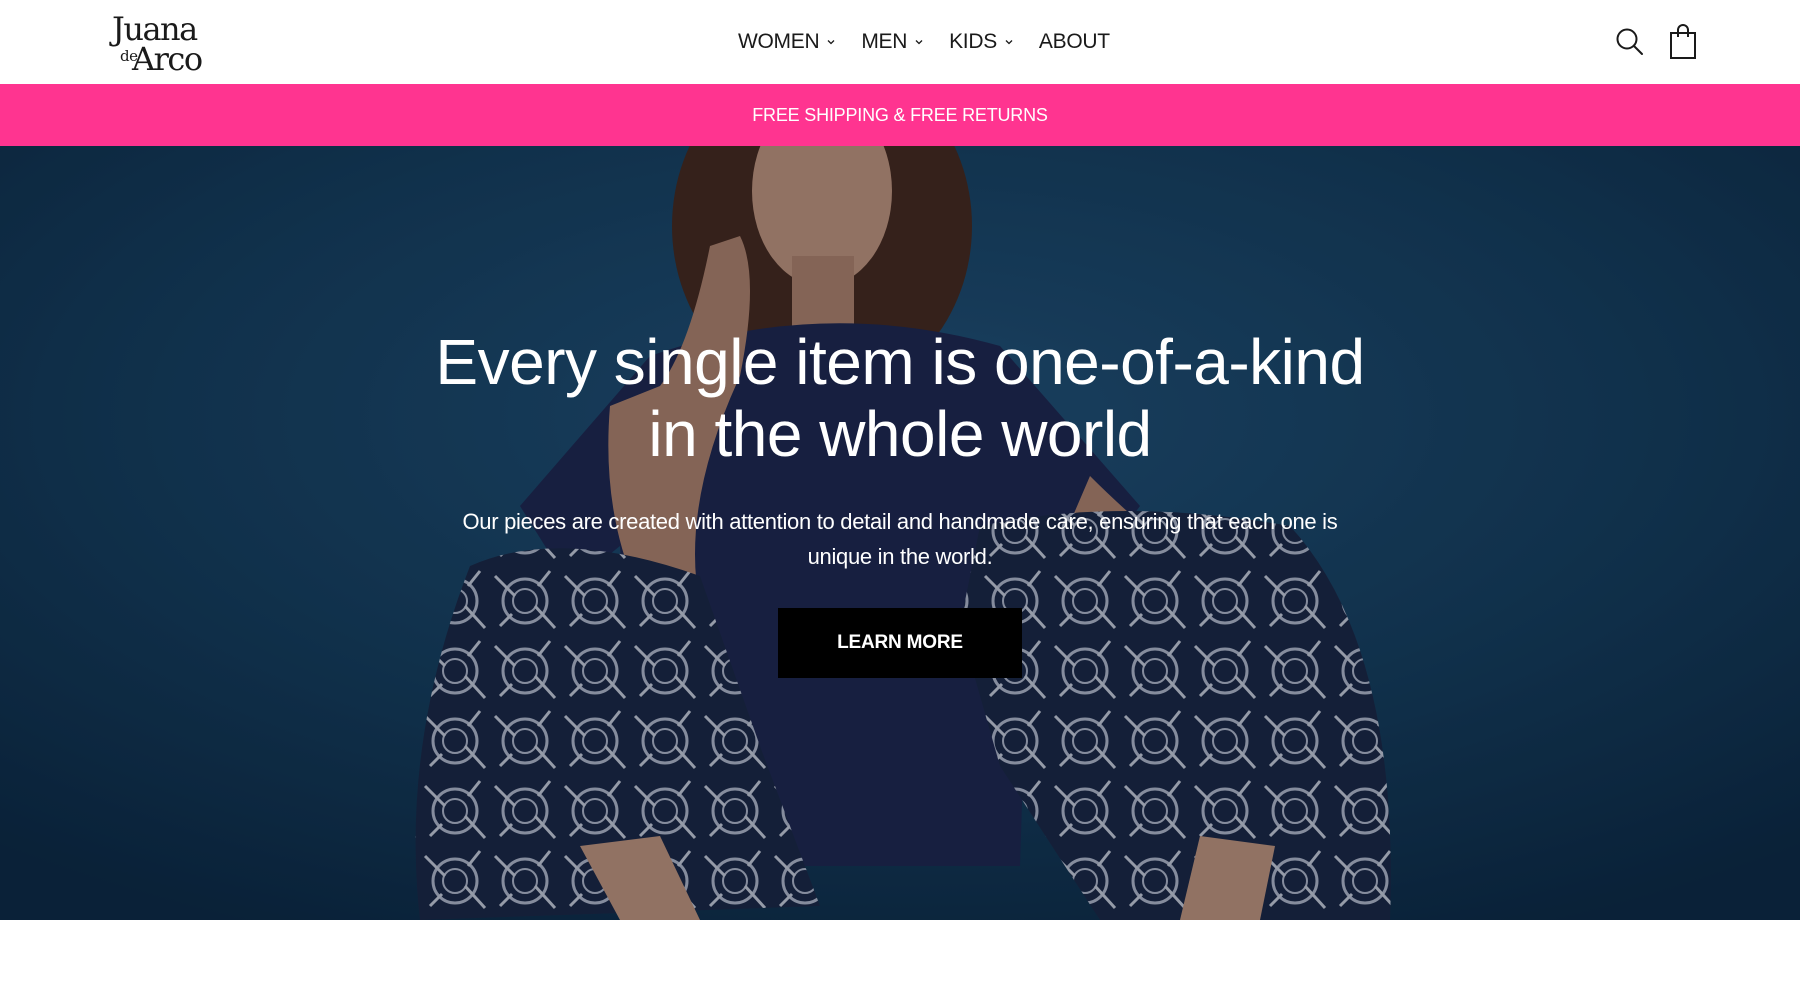  Describe the element at coordinates (167, 59) in the screenshot. I see `logo-text-arco: Arco` at that location.